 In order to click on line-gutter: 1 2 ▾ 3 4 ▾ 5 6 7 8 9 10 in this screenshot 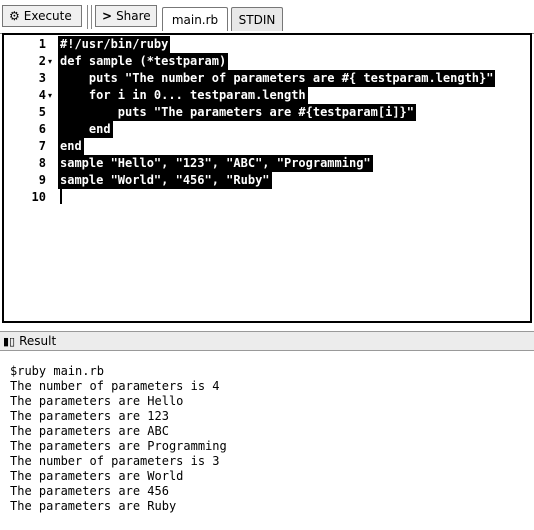, I will do `click(29, 178)`.